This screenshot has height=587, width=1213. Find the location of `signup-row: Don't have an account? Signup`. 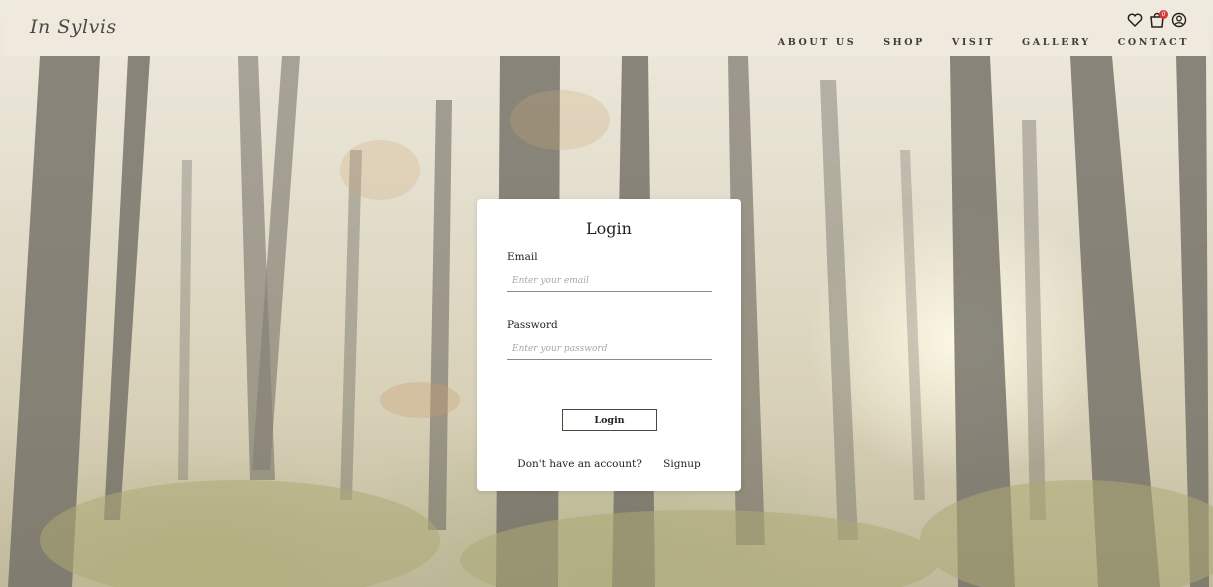

signup-row: Don't have an account? Signup is located at coordinates (609, 464).